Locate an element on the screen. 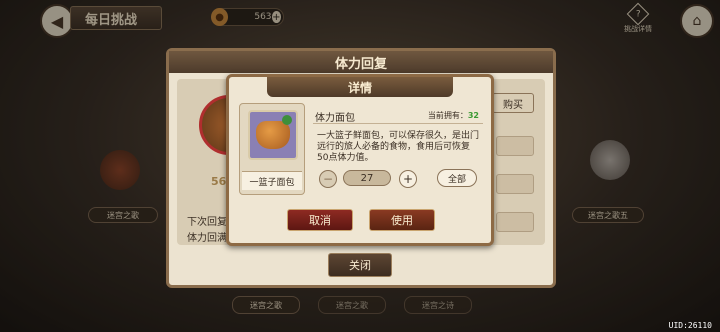 Image resolution: width=720 pixels, height=332 pixels. quantity-value: 27 is located at coordinates (367, 178).